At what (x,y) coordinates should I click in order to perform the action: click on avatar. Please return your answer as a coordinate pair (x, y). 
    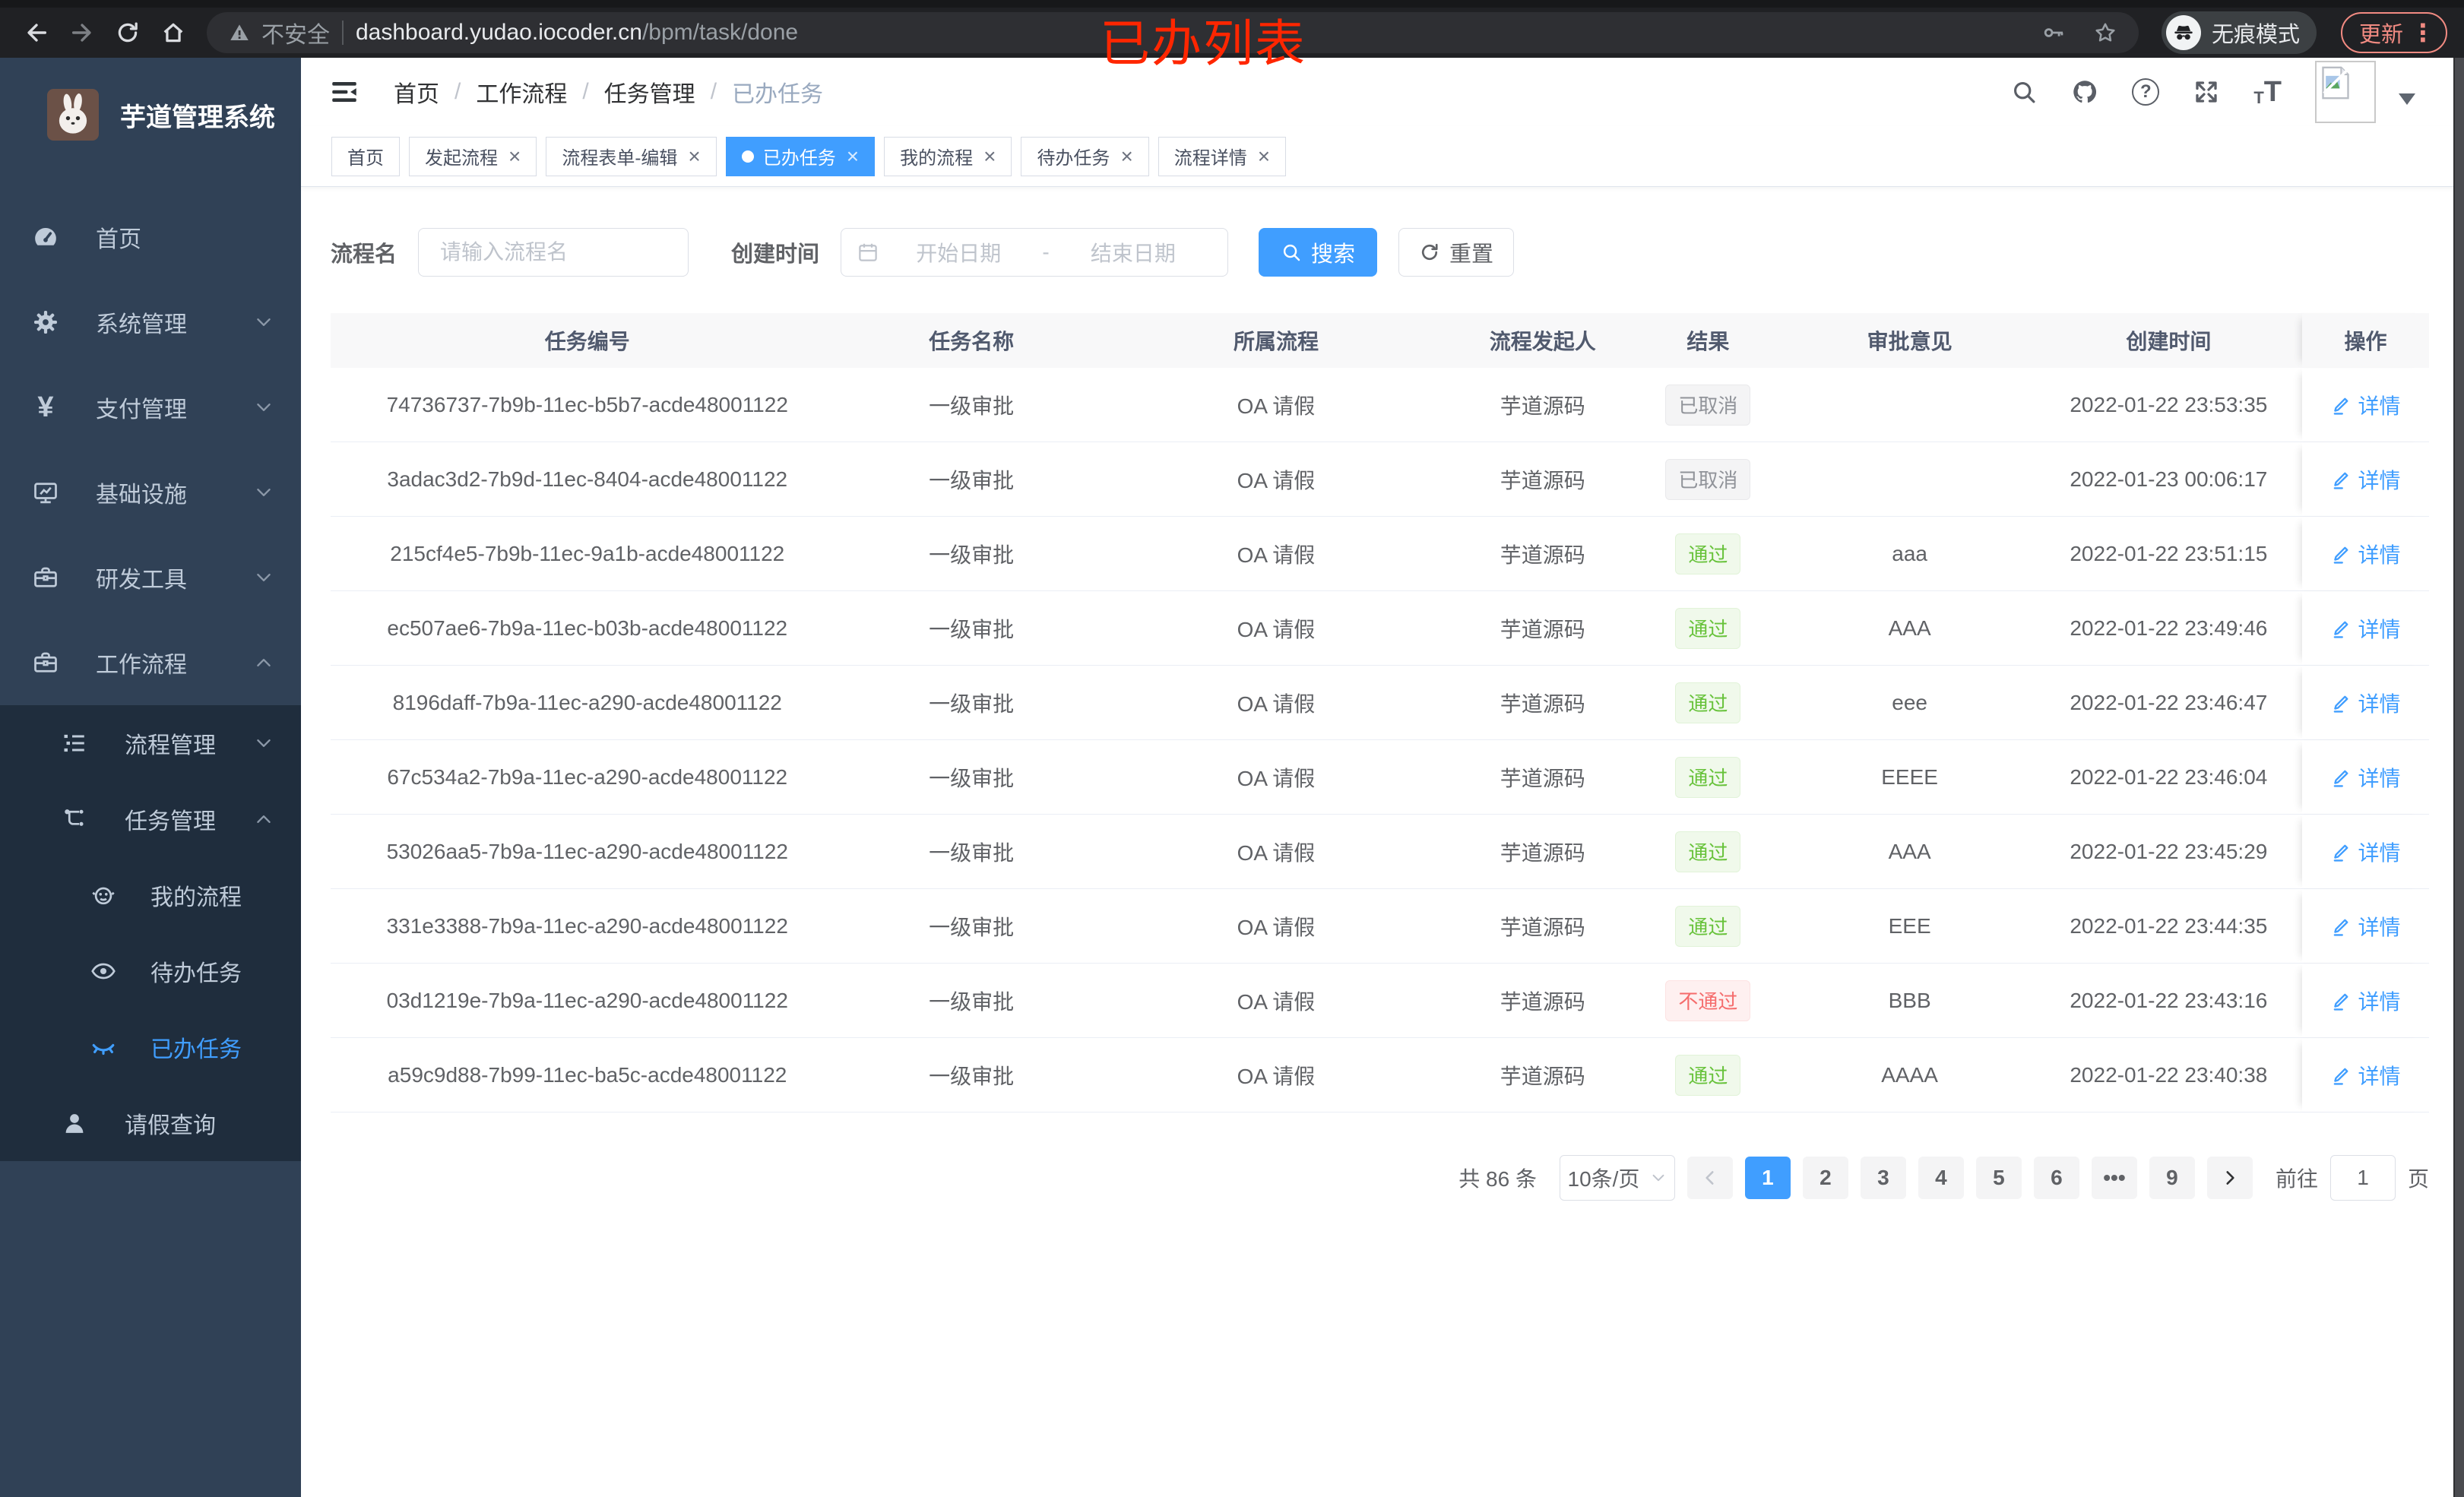
    Looking at the image, I should click on (2345, 92).